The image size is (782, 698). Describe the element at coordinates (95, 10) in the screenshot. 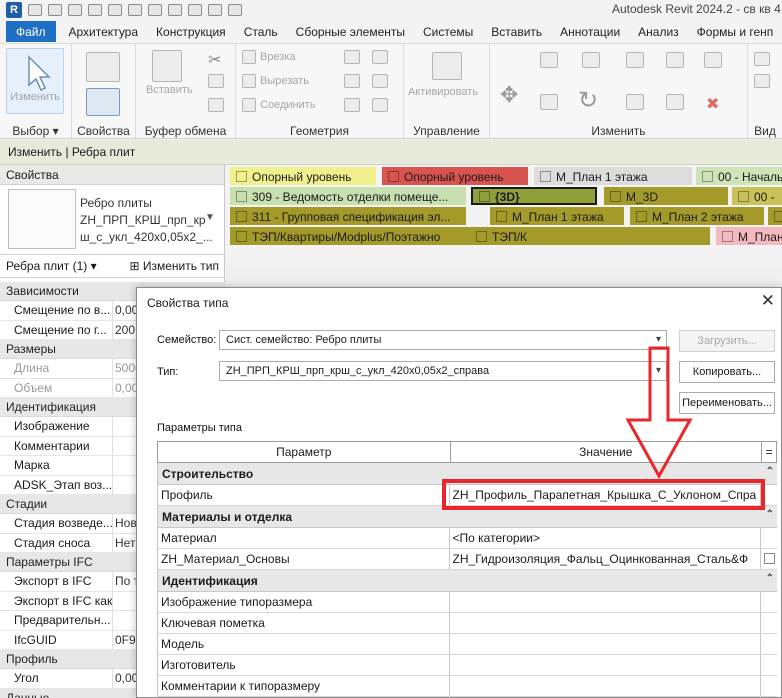

I see `undo-icon` at that location.